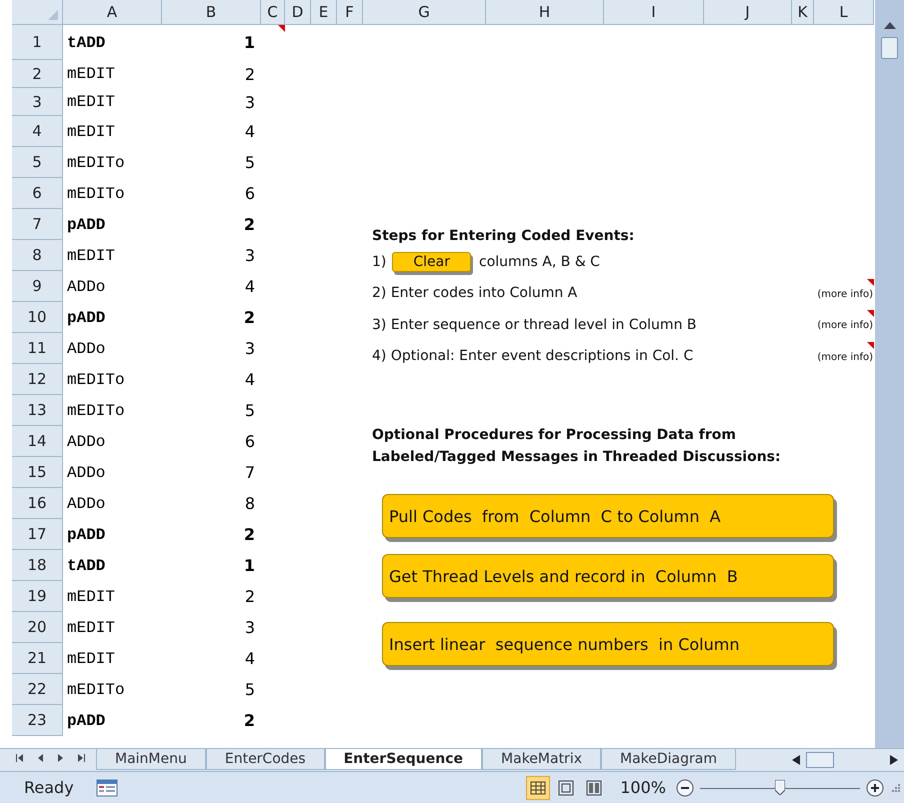 The height and width of the screenshot is (803, 904). What do you see at coordinates (37, 102) in the screenshot?
I see `row-header: 3` at bounding box center [37, 102].